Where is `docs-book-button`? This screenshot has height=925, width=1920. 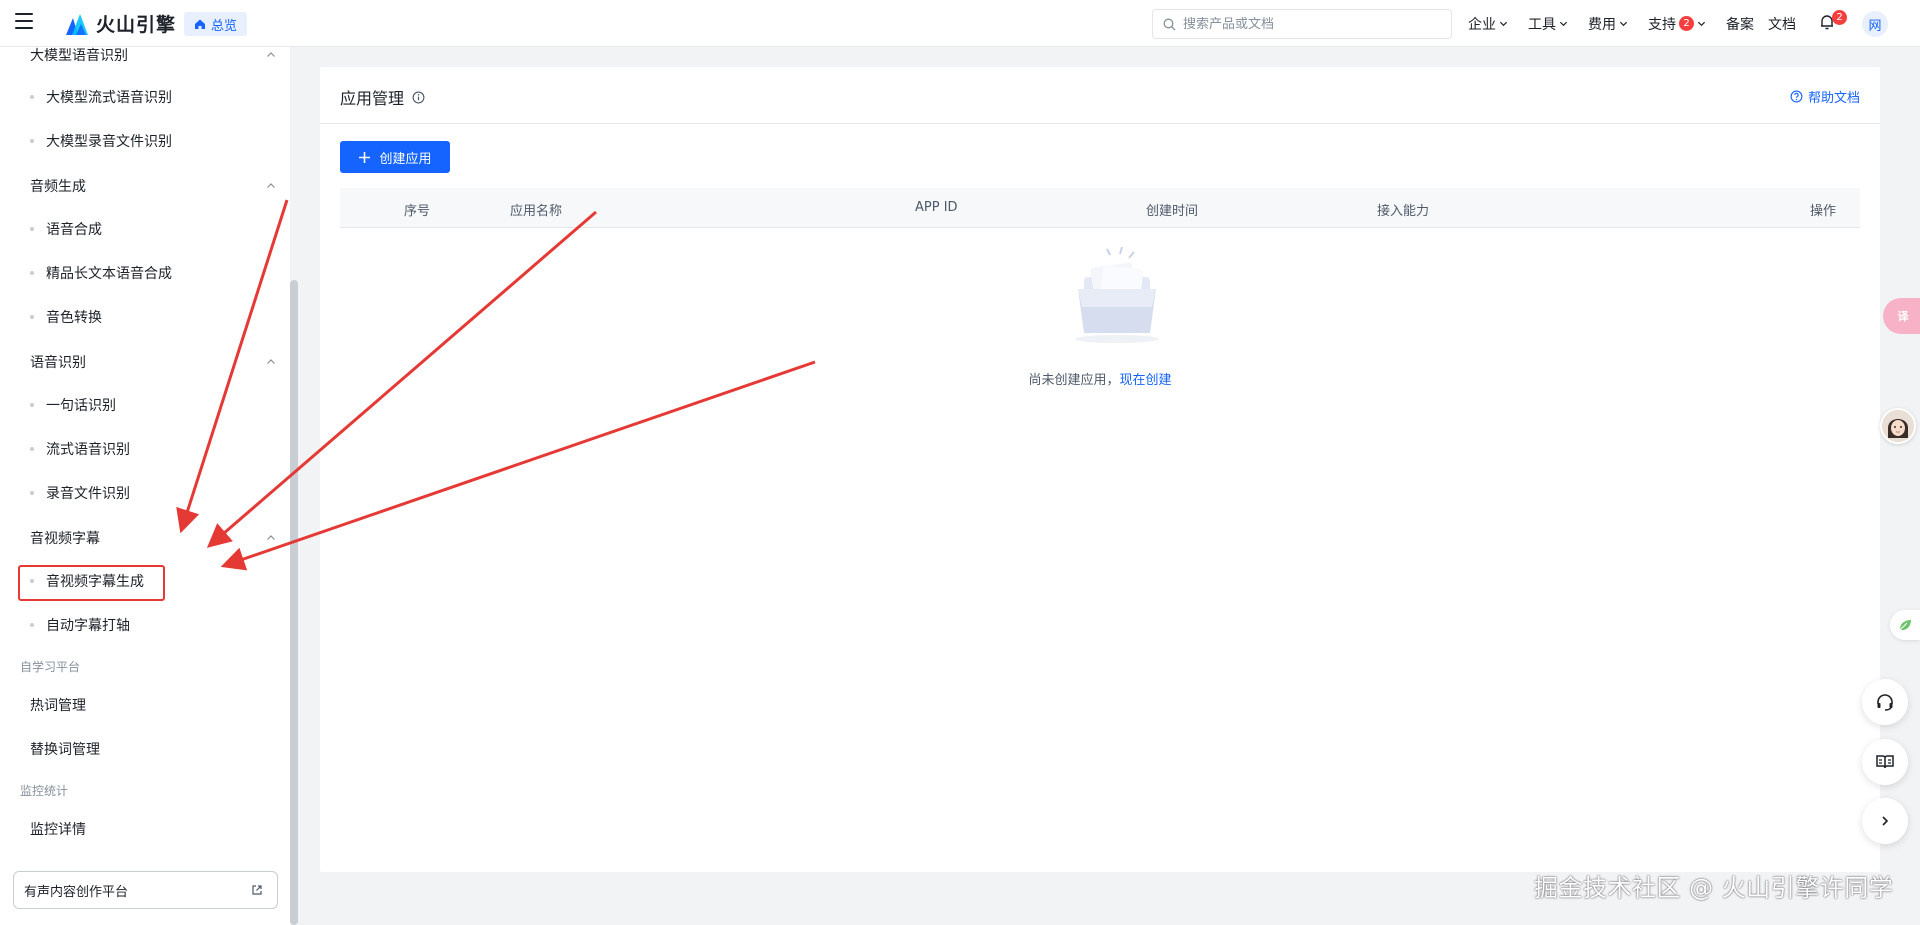 docs-book-button is located at coordinates (1885, 762).